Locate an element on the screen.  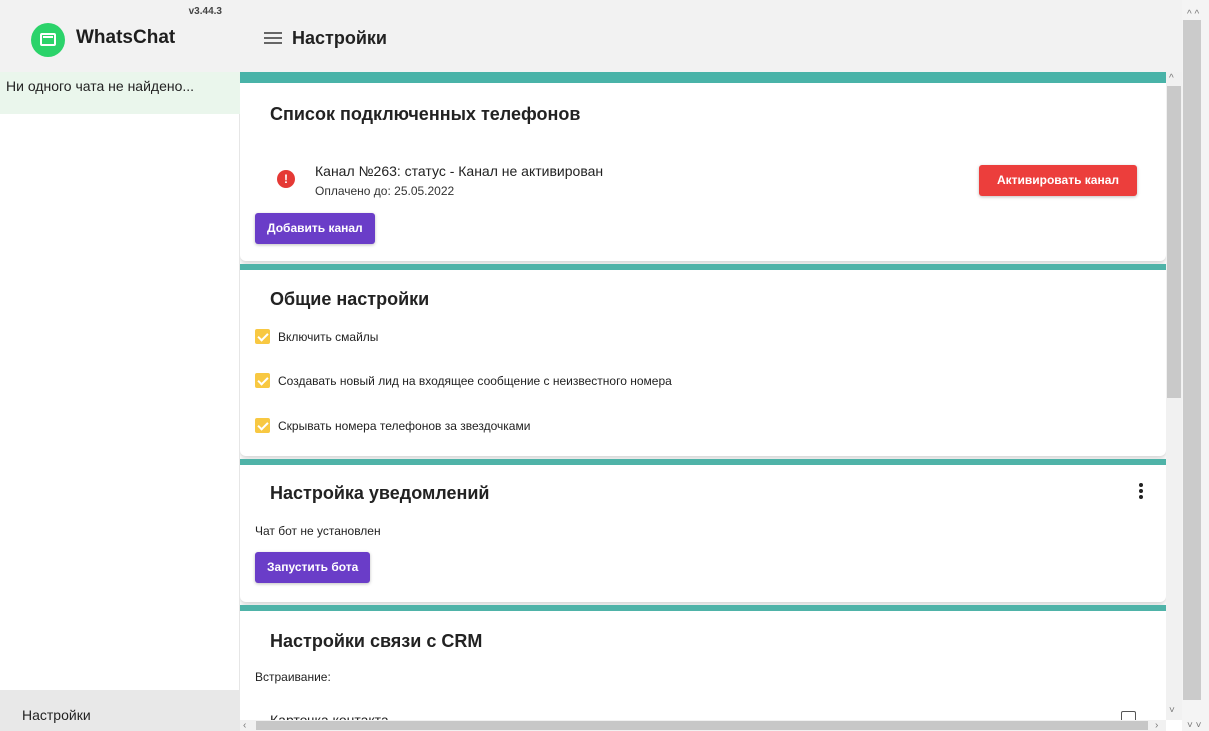
scroll-up-arrow-icon: ^ is located at coordinates (1171, 79).